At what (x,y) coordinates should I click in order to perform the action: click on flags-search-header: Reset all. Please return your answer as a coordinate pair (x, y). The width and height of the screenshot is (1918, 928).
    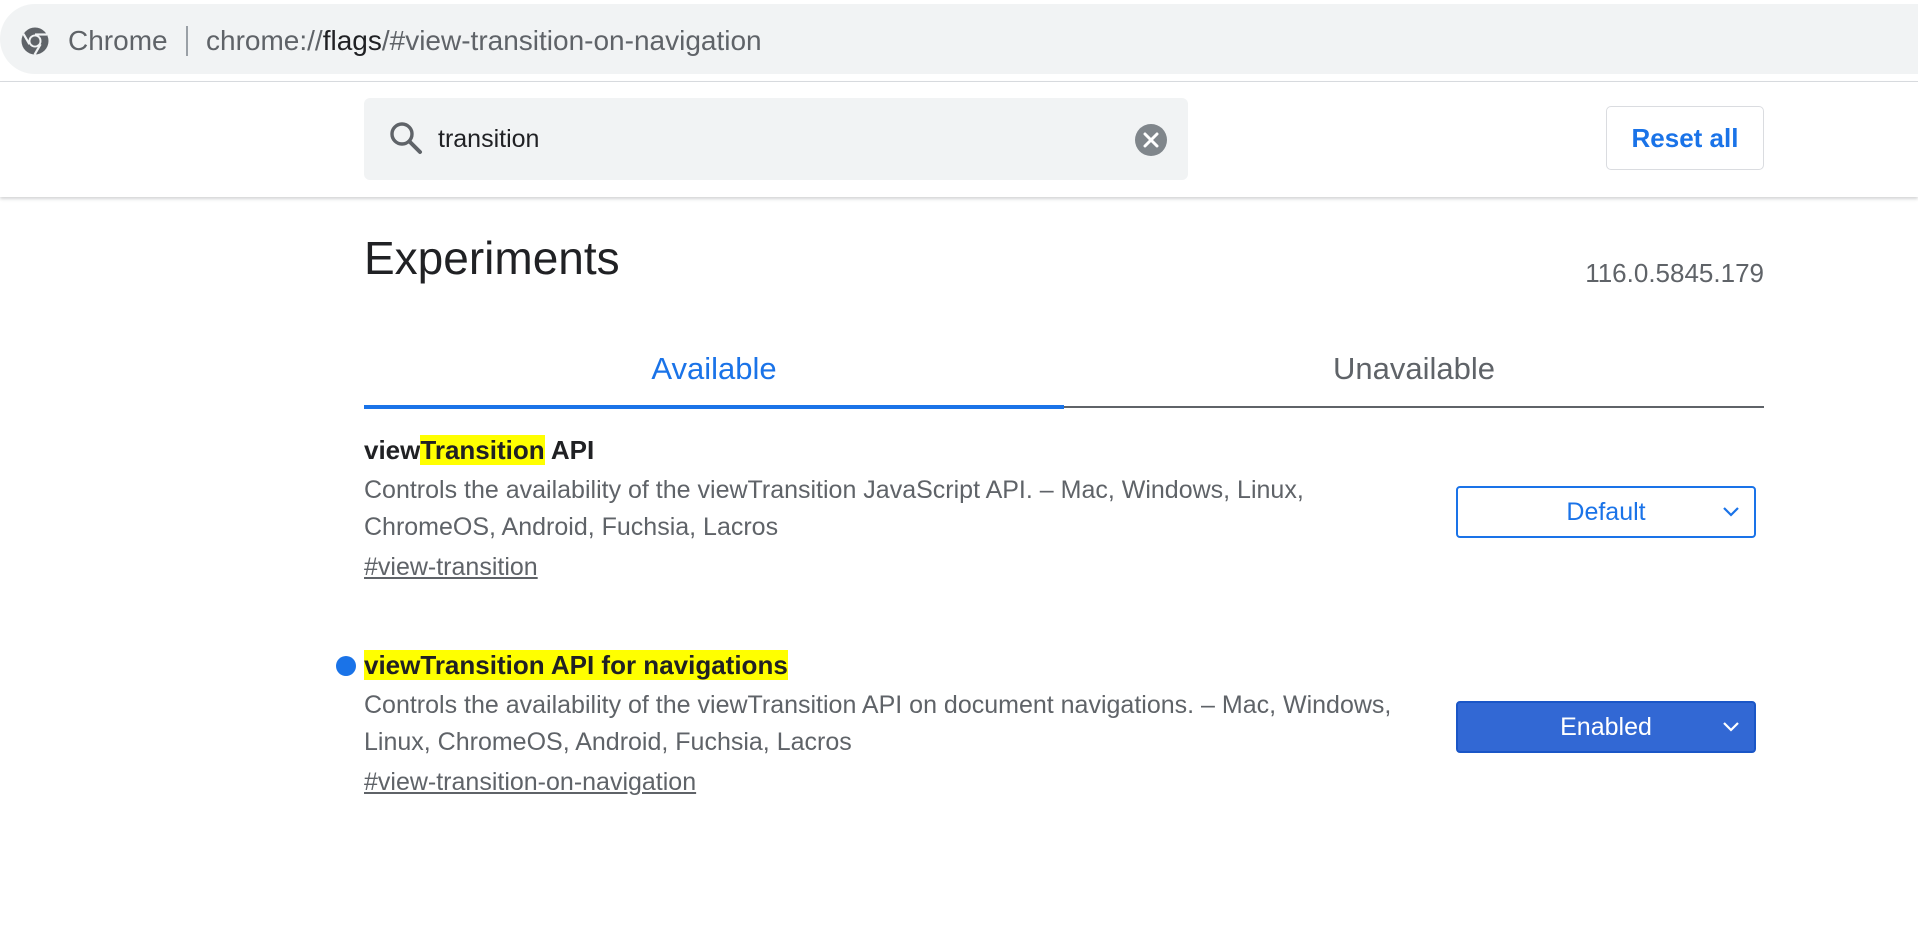
    Looking at the image, I should click on (959, 139).